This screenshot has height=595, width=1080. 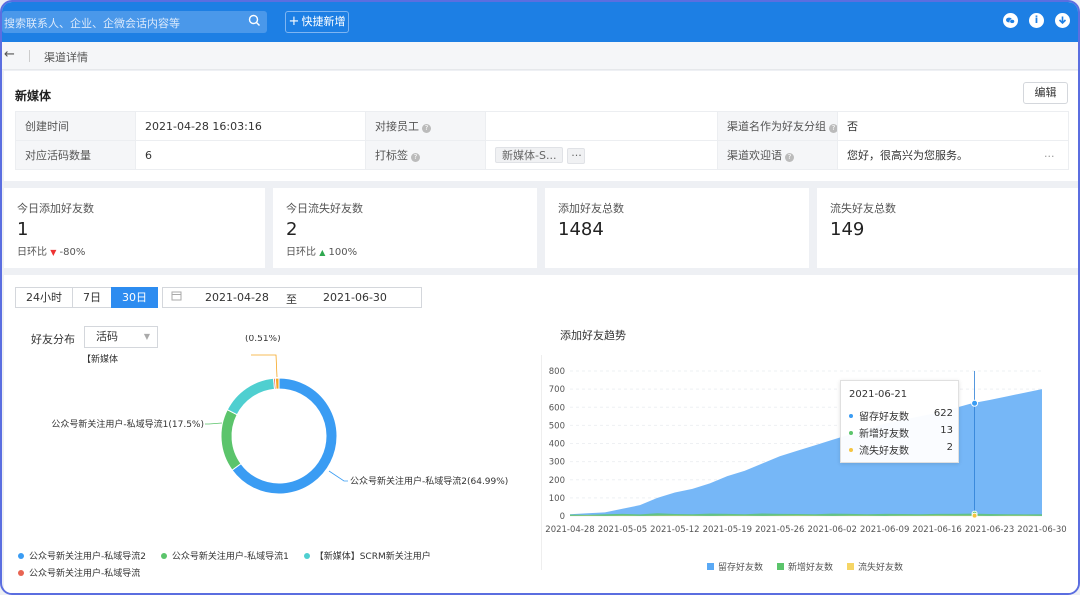 What do you see at coordinates (23, 229) in the screenshot?
I see `stat-value: 1` at bounding box center [23, 229].